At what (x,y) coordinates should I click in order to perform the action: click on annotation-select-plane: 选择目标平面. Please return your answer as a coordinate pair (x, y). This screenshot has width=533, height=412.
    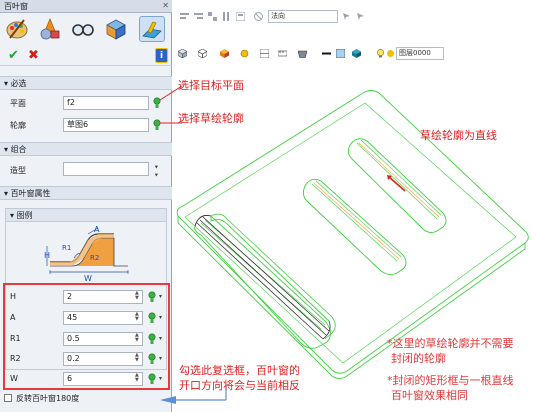
    Looking at the image, I should click on (211, 85).